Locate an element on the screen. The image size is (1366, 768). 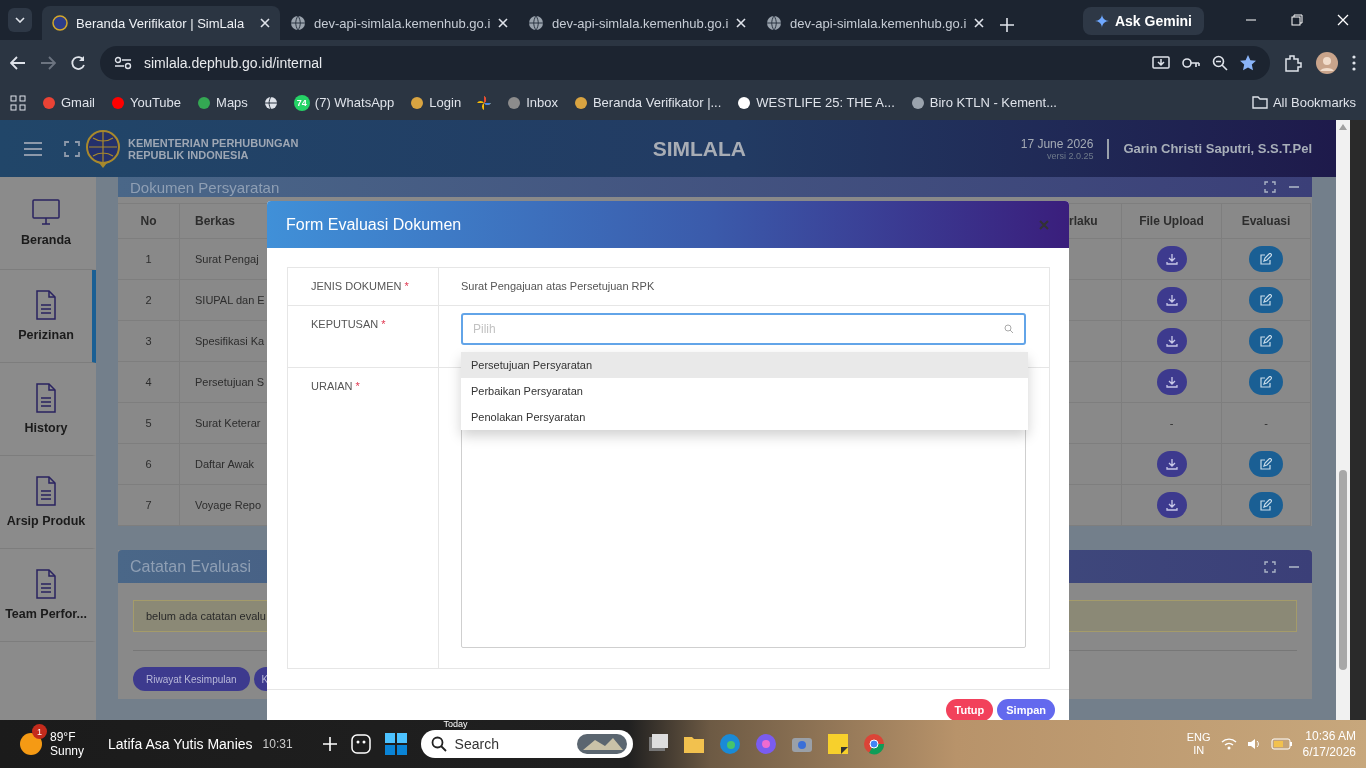
new-tab-icon is located at coordinates (1007, 25).